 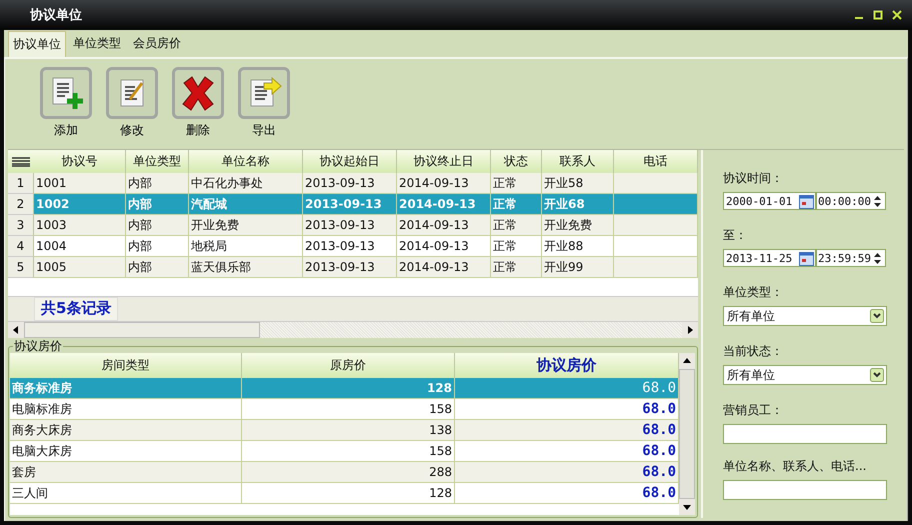 What do you see at coordinates (344, 472) in the screenshot?
I see `table-row: 套房 288 68.0` at bounding box center [344, 472].